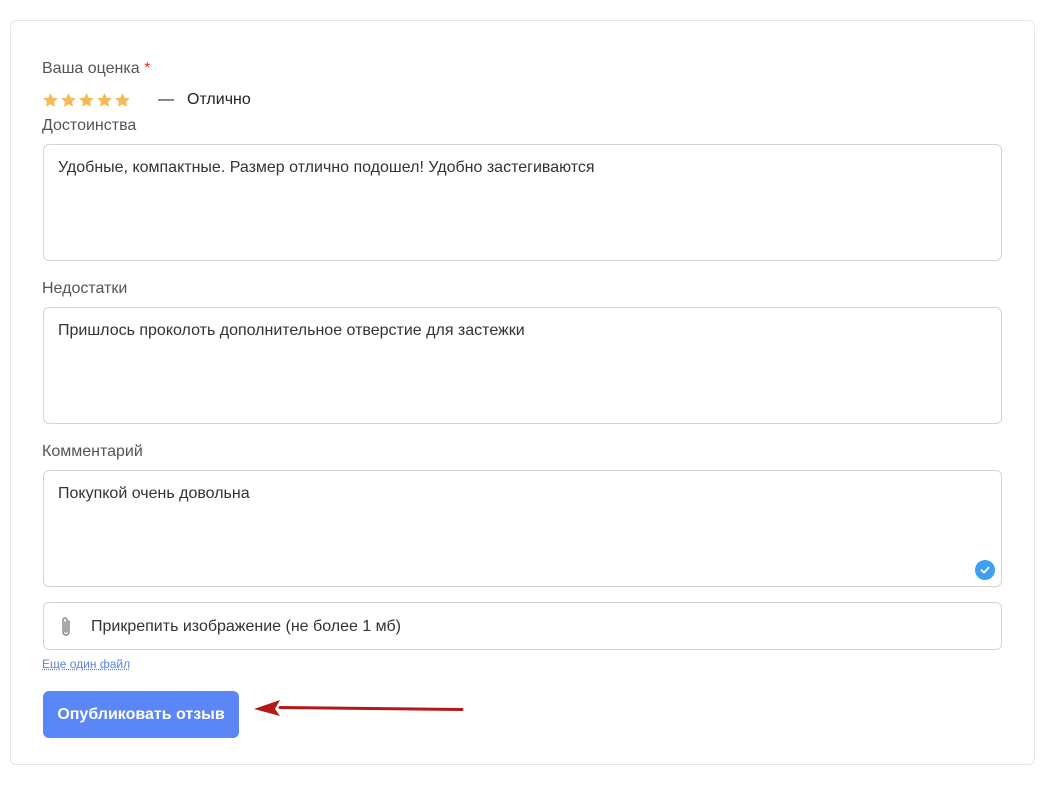  I want to click on arrow-annotation, so click(359, 708).